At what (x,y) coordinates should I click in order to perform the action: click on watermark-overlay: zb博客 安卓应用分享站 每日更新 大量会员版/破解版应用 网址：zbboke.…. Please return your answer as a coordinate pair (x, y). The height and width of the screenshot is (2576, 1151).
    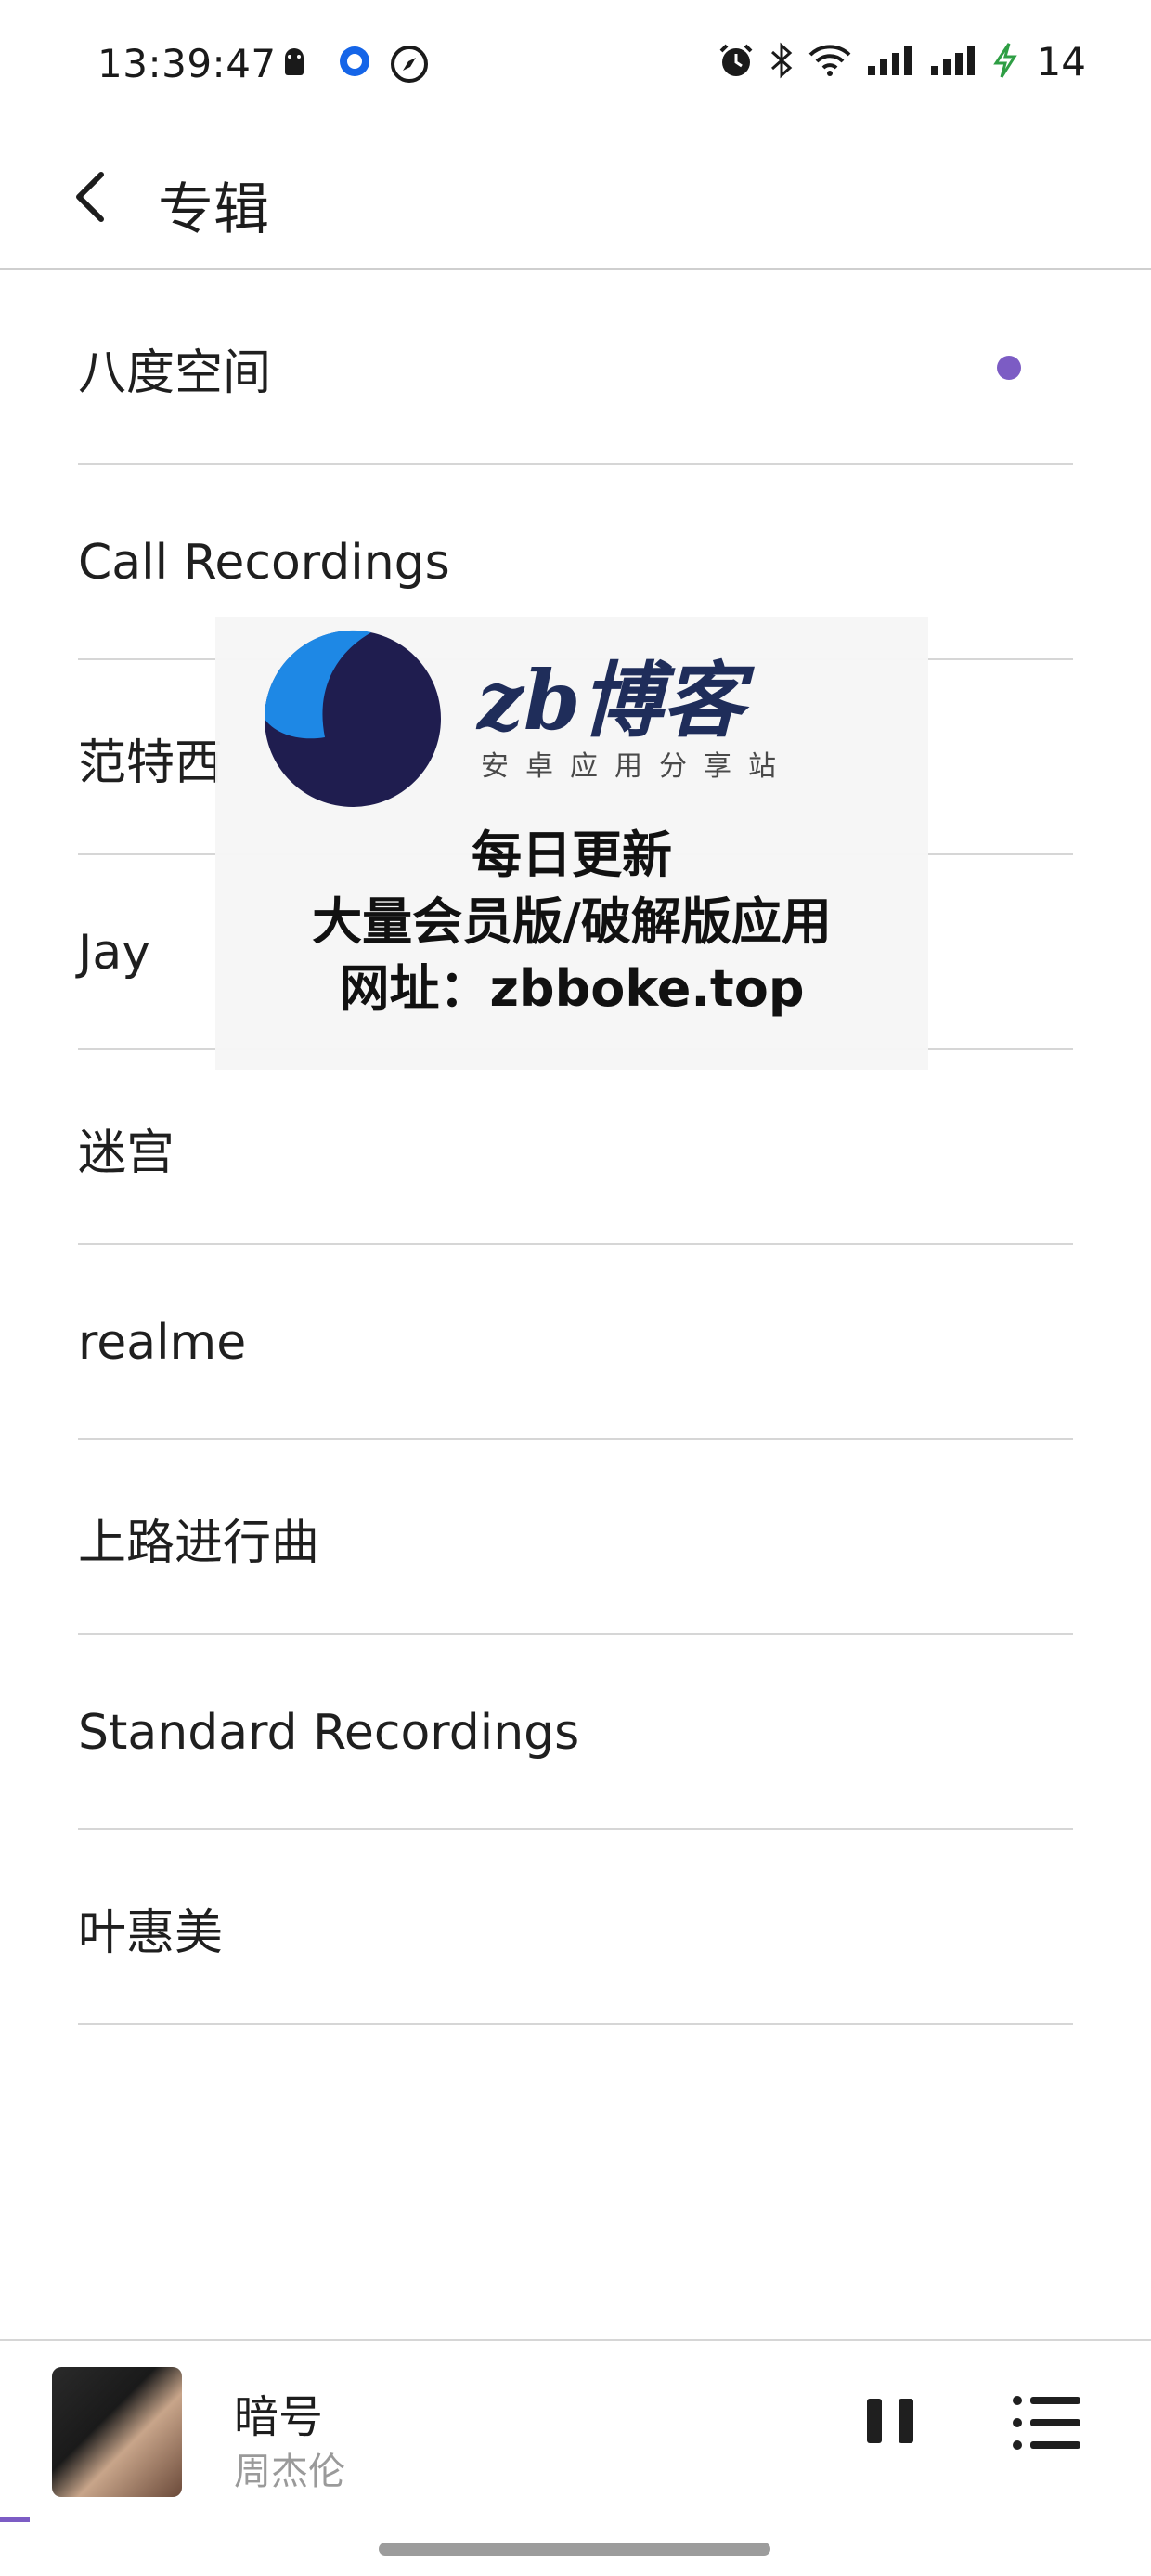
    Looking at the image, I should click on (571, 843).